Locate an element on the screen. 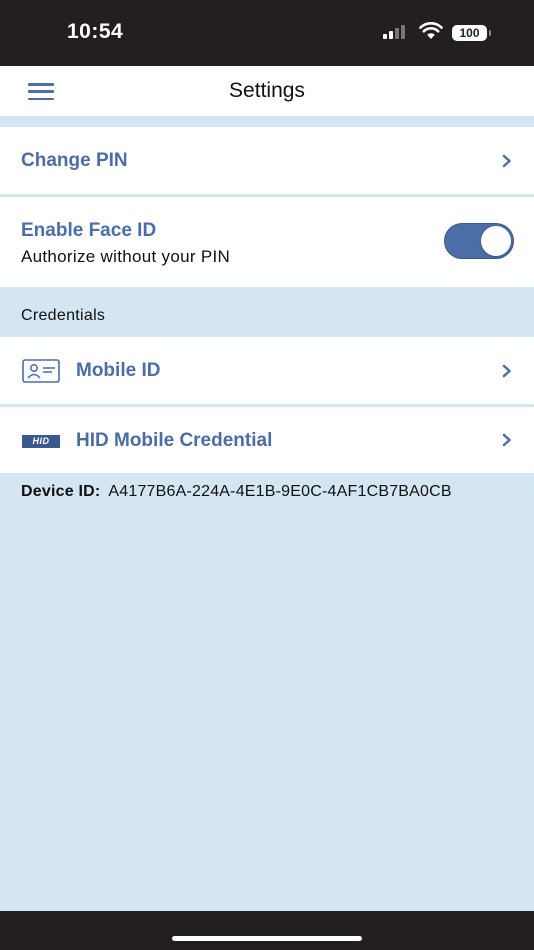 This screenshot has width=534, height=950. page-title: Settings is located at coordinates (267, 90).